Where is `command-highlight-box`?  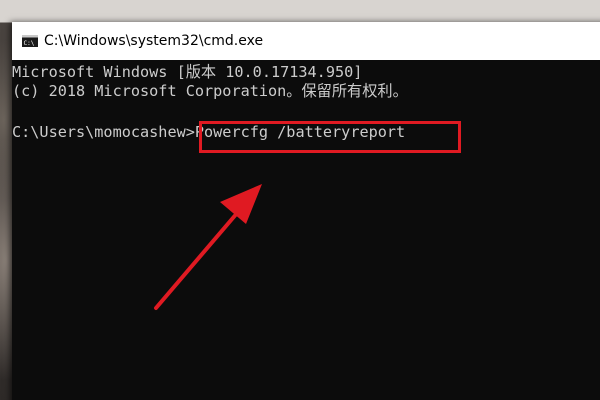
command-highlight-box is located at coordinates (330, 137).